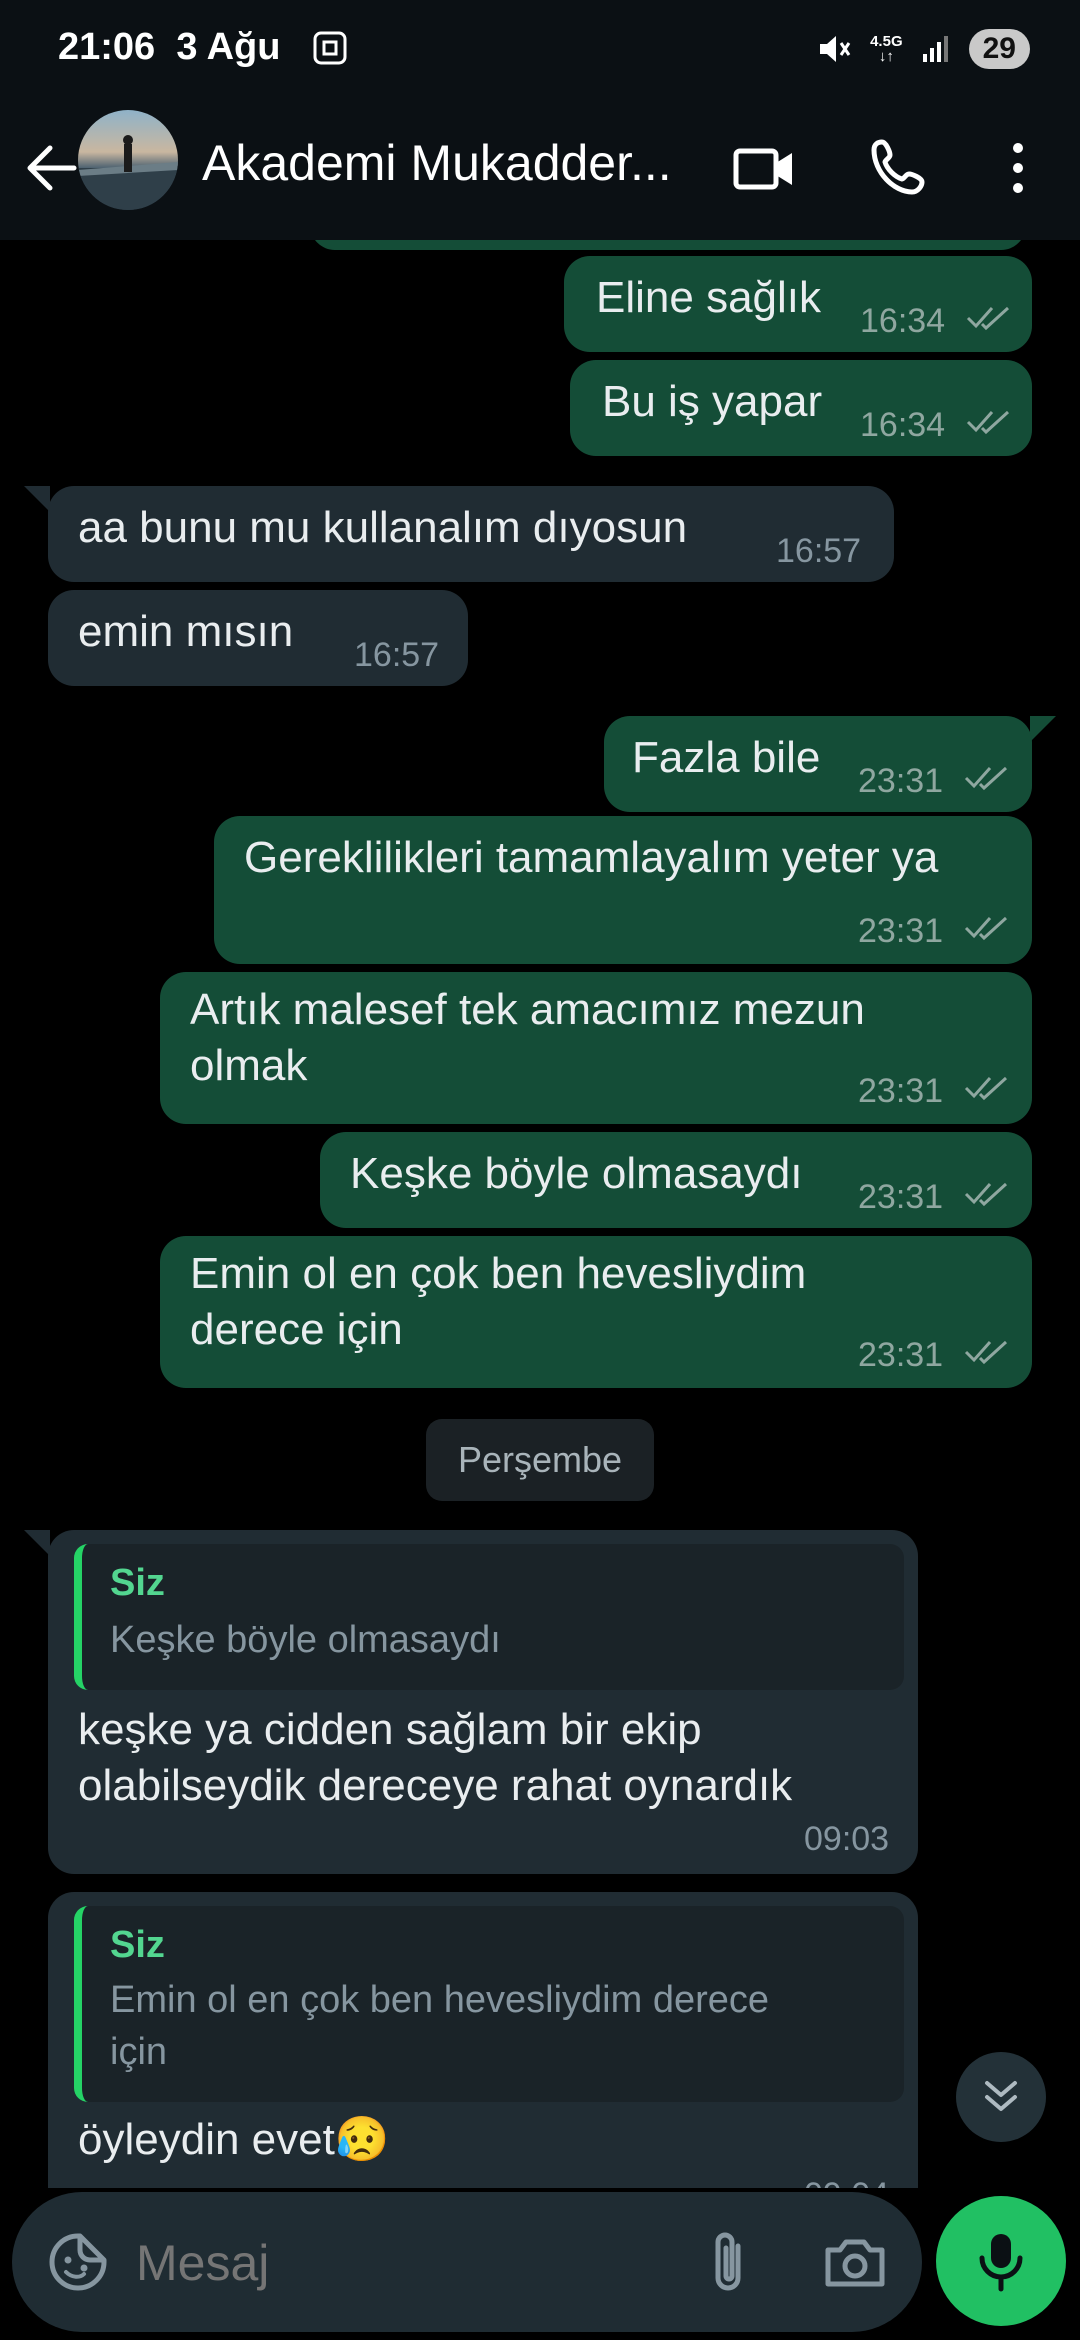 Image resolution: width=1080 pixels, height=2340 pixels. What do you see at coordinates (712, 401) in the screenshot?
I see `message-text: Bu iş yapar` at bounding box center [712, 401].